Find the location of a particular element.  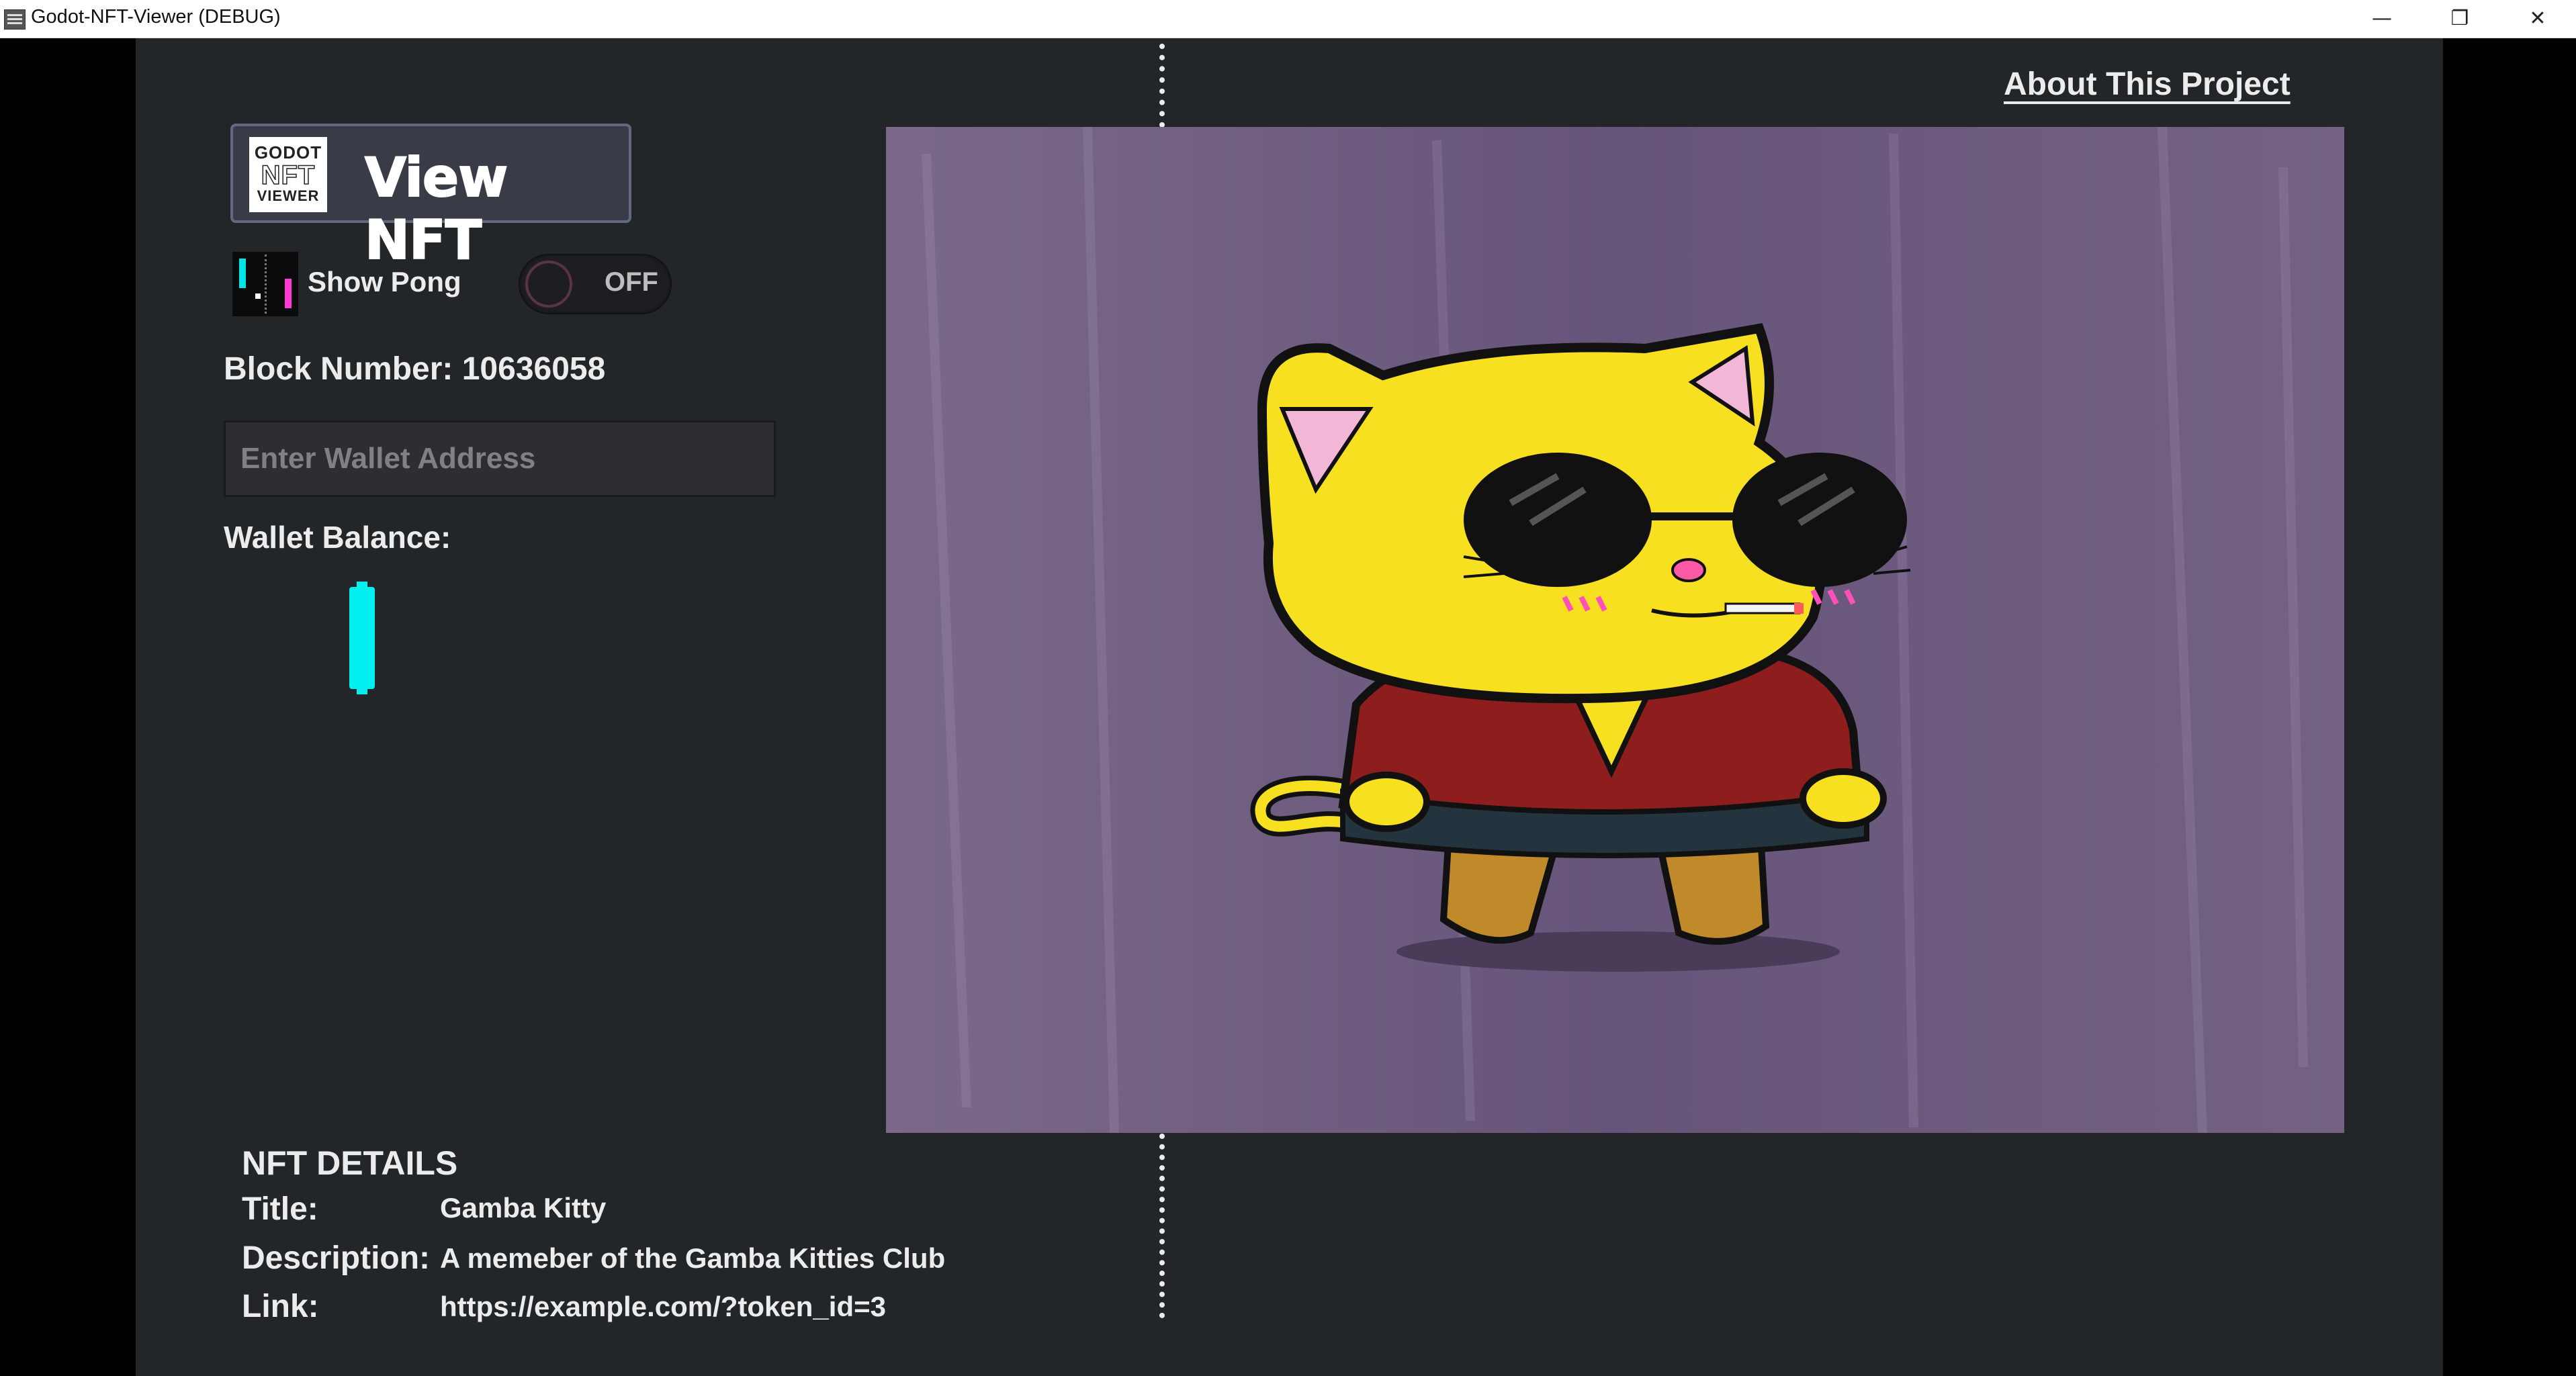

description-value: A memeber of the Gamba Kitties Club is located at coordinates (693, 1258).